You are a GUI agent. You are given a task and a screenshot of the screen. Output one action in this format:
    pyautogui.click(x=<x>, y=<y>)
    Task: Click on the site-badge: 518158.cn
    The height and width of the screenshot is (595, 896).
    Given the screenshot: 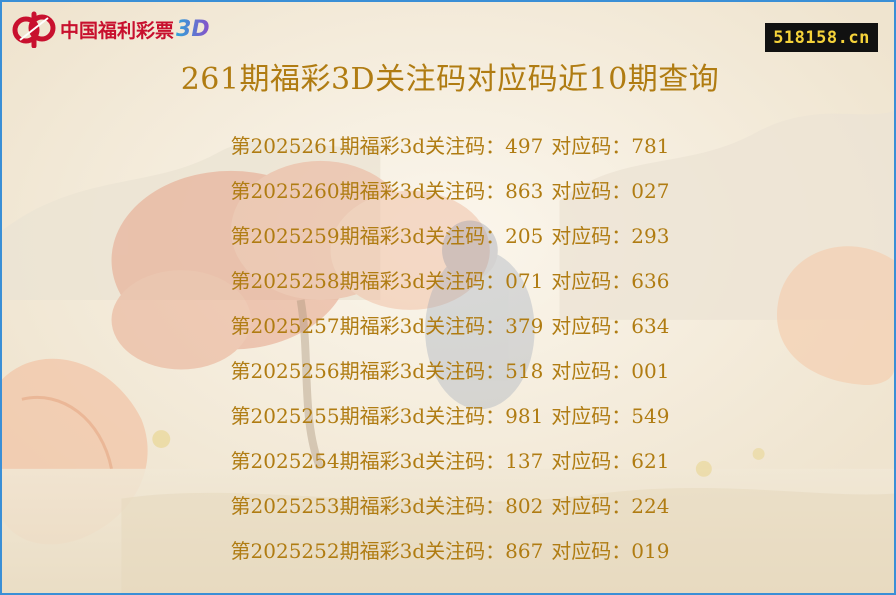 What is the action you would take?
    pyautogui.click(x=821, y=37)
    